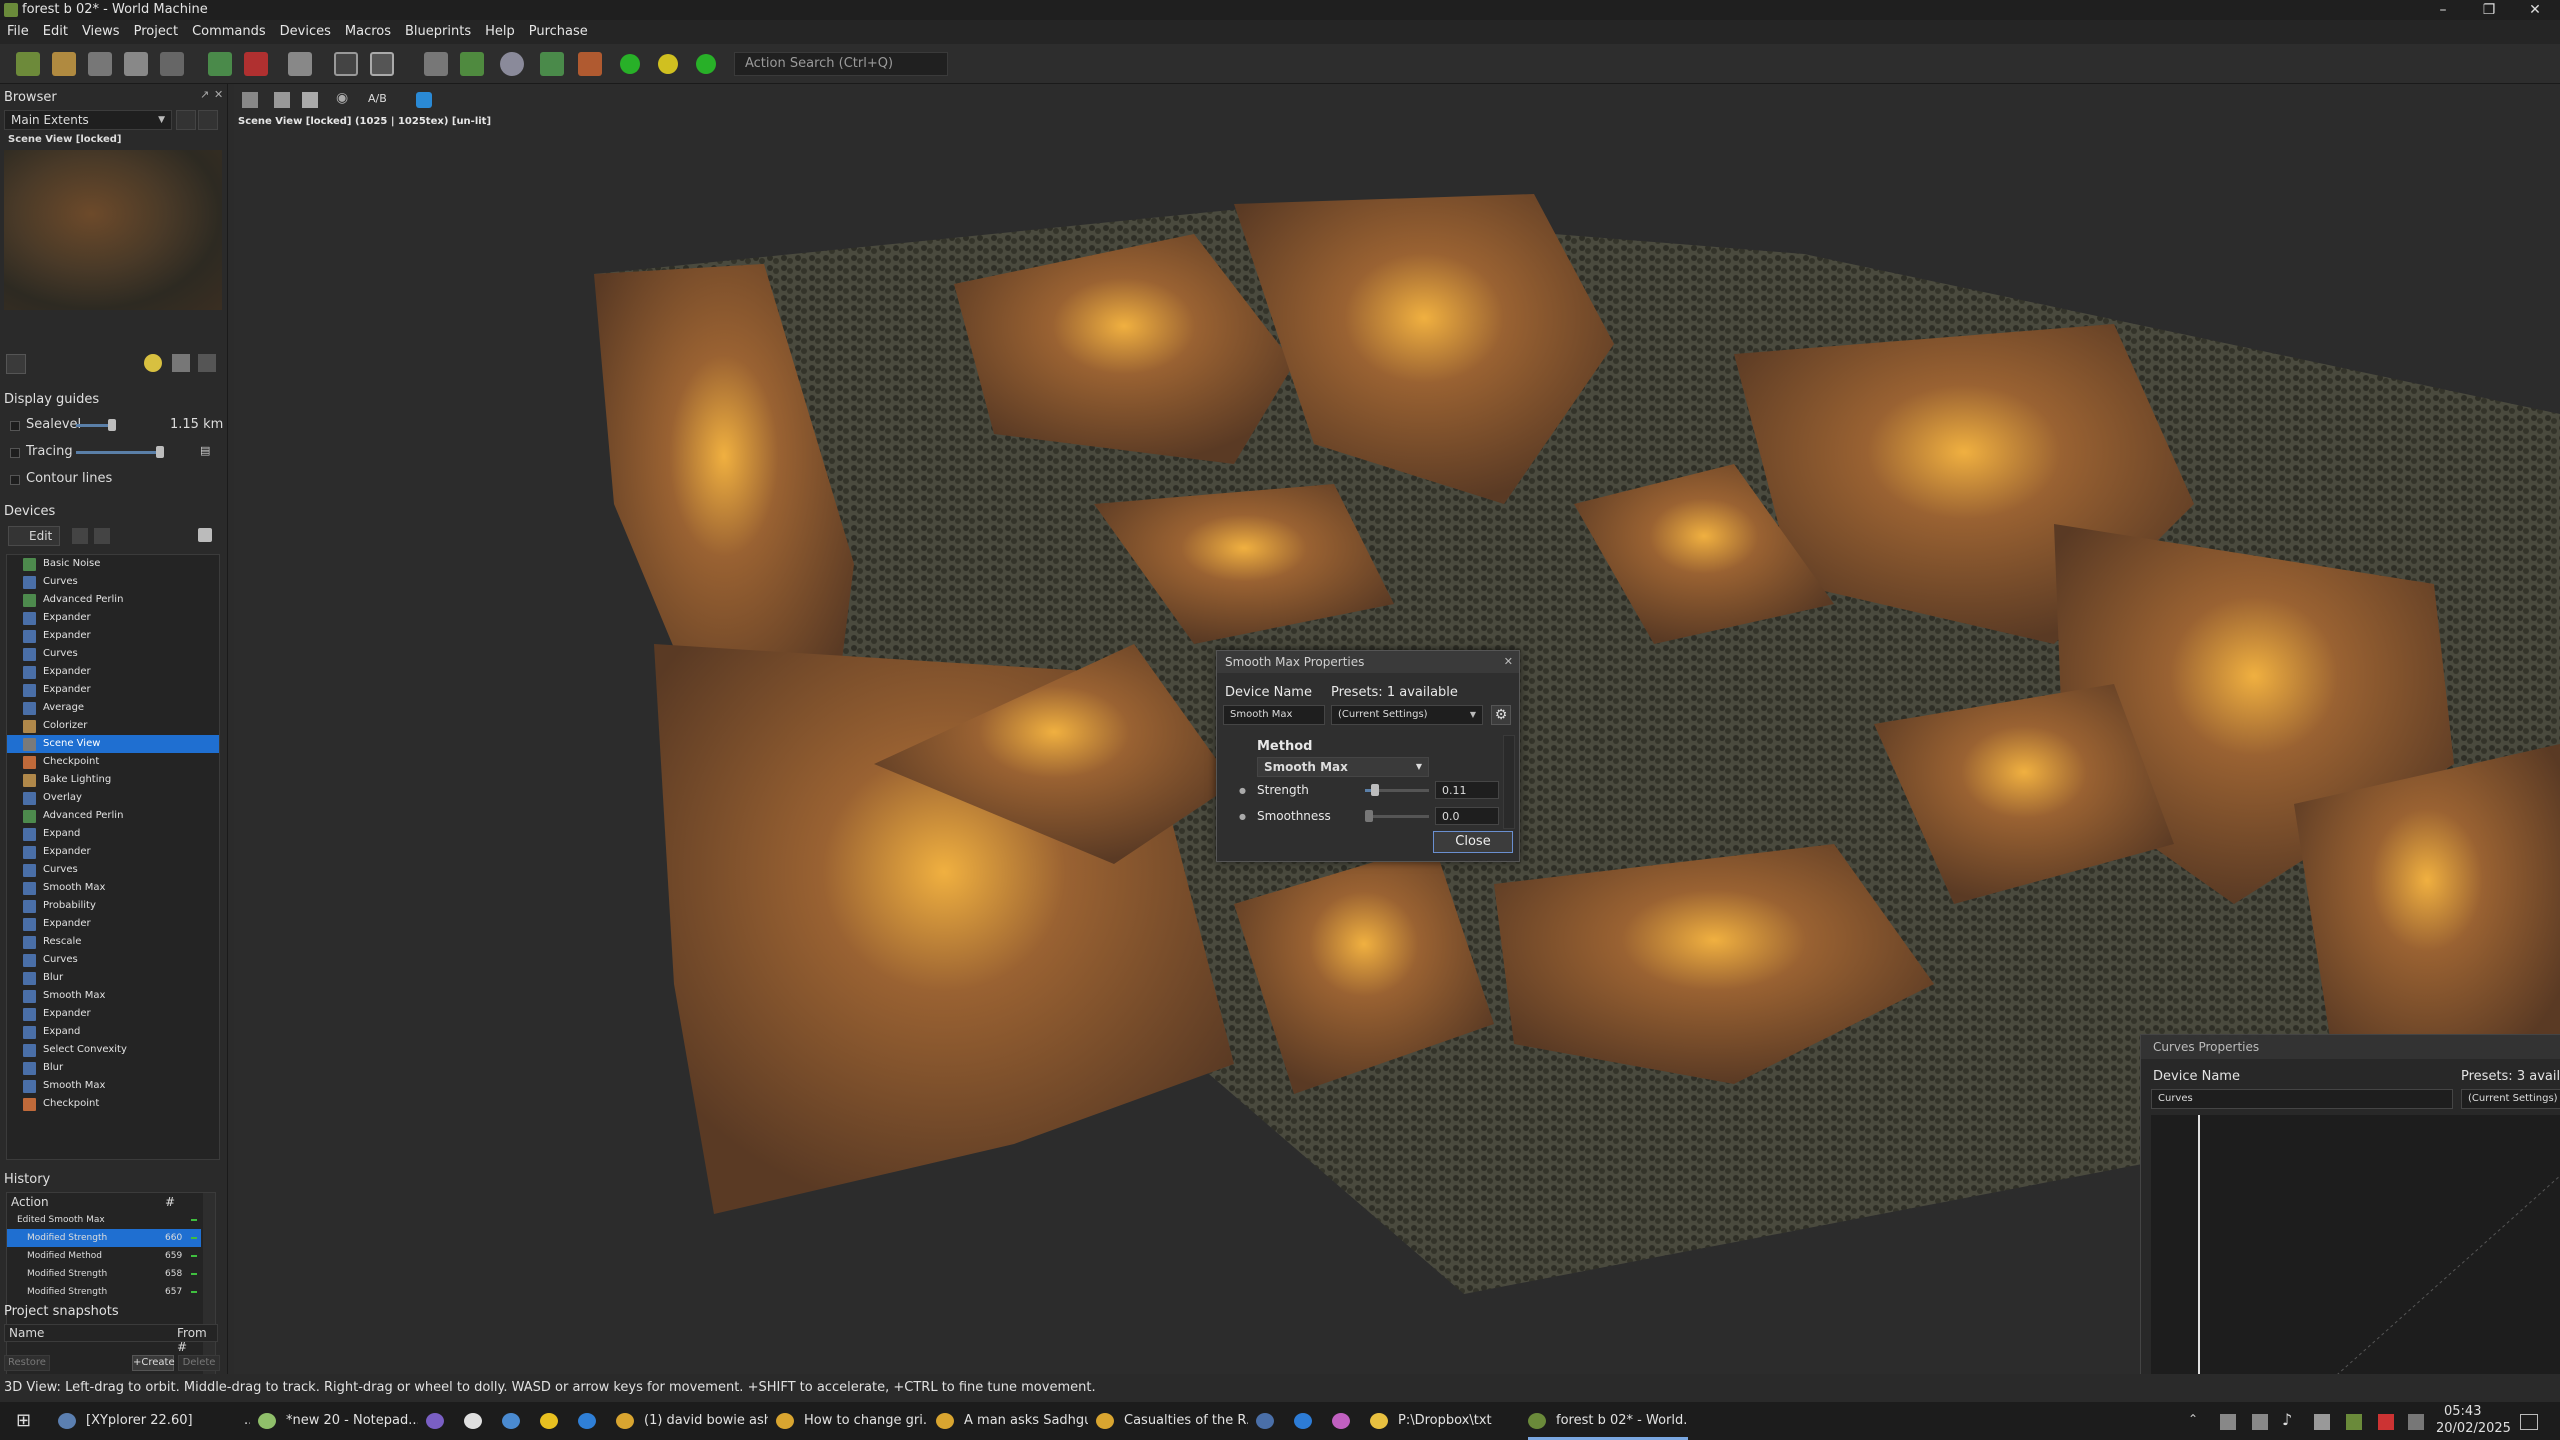 The height and width of the screenshot is (1440, 2560). I want to click on action-search-input: Action Search (Ctrl+Q), so click(841, 64).